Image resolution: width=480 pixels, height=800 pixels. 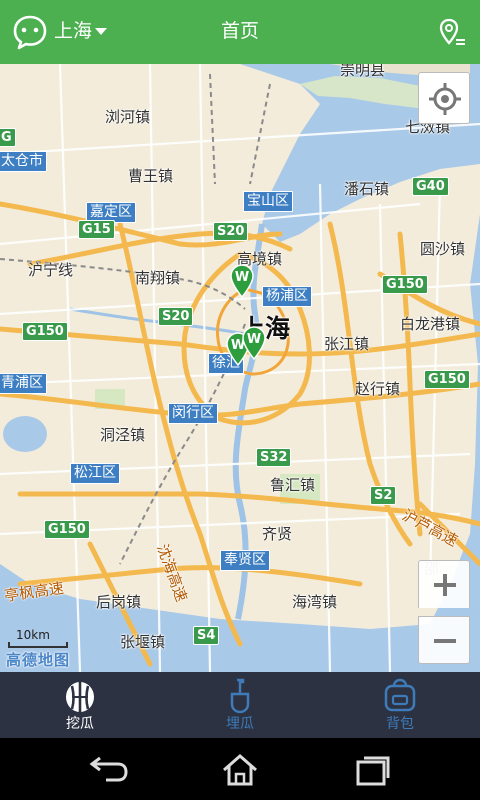 What do you see at coordinates (430, 324) in the screenshot?
I see `map-label: 白龙港镇` at bounding box center [430, 324].